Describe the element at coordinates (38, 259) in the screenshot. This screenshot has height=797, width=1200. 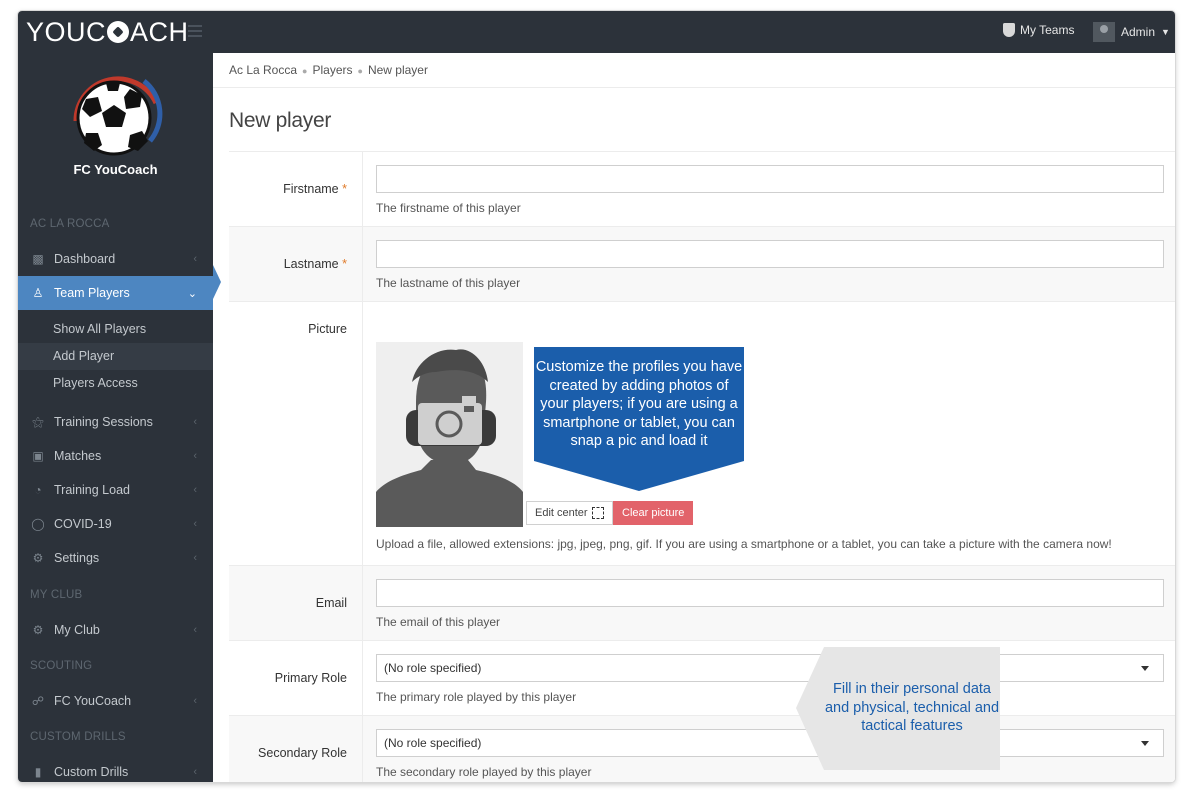
I see `bar-chart-icon: ▩` at that location.